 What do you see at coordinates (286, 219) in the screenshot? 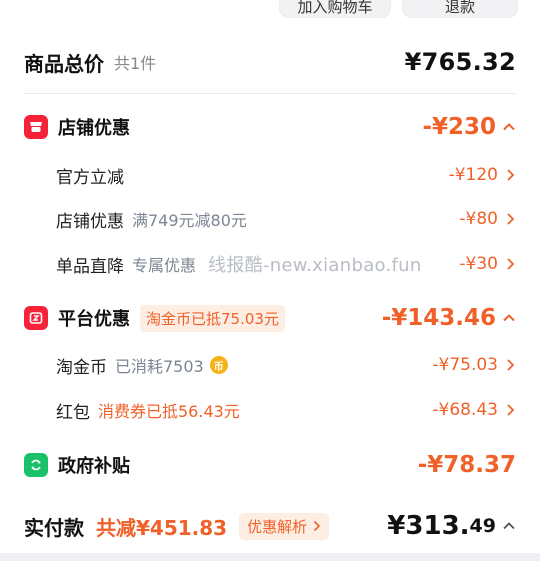
I see `discount-item-shop: 店铺优惠 满749元减80元 -¥80` at bounding box center [286, 219].